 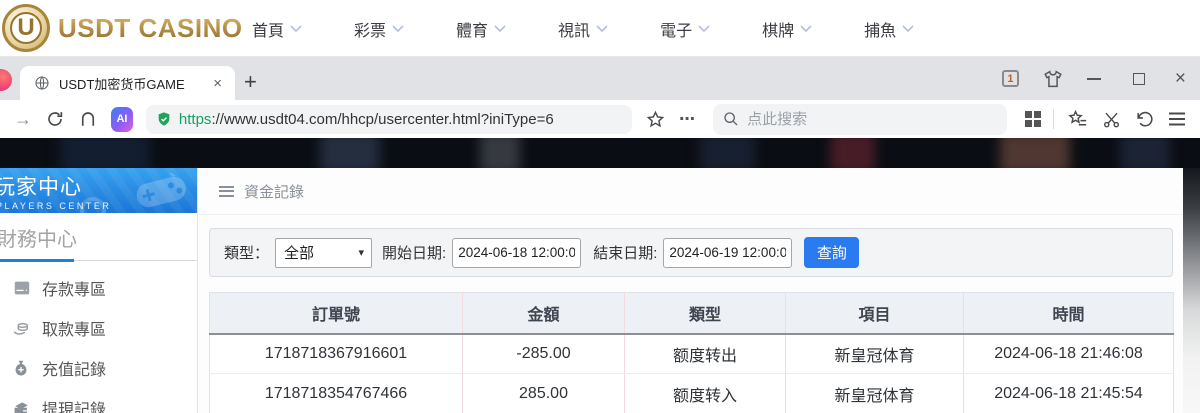 What do you see at coordinates (687, 119) in the screenshot?
I see `more-options-icon: ⋯` at bounding box center [687, 119].